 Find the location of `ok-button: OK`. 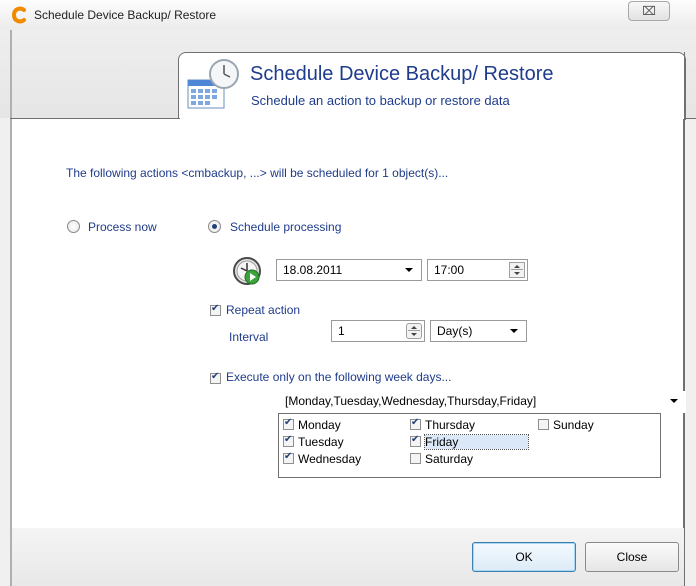

ok-button: OK is located at coordinates (524, 557).